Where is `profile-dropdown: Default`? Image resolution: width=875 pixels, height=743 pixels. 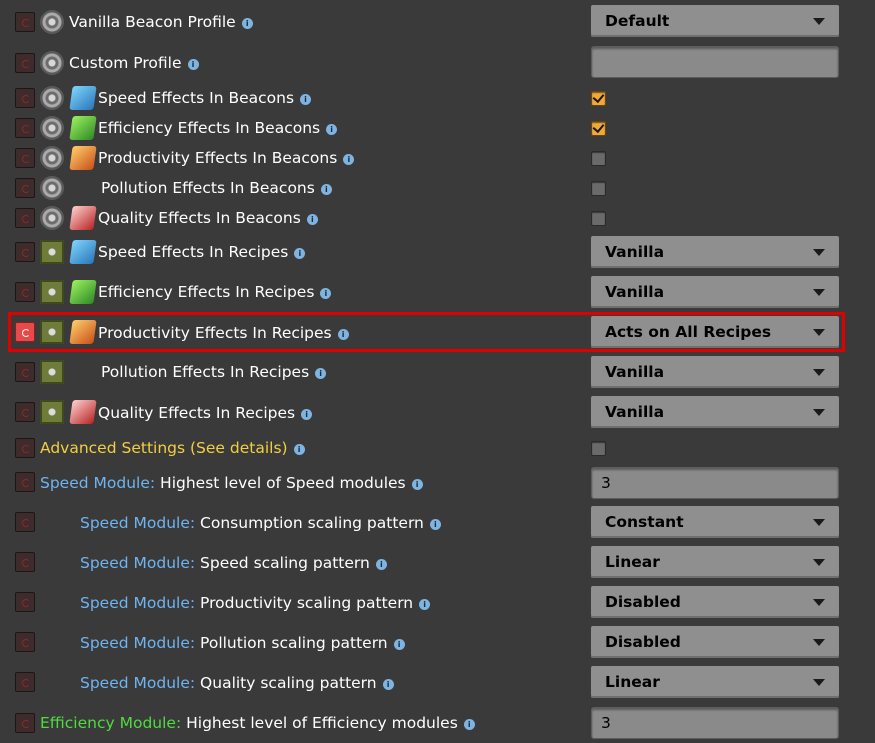 profile-dropdown: Default is located at coordinates (715, 21).